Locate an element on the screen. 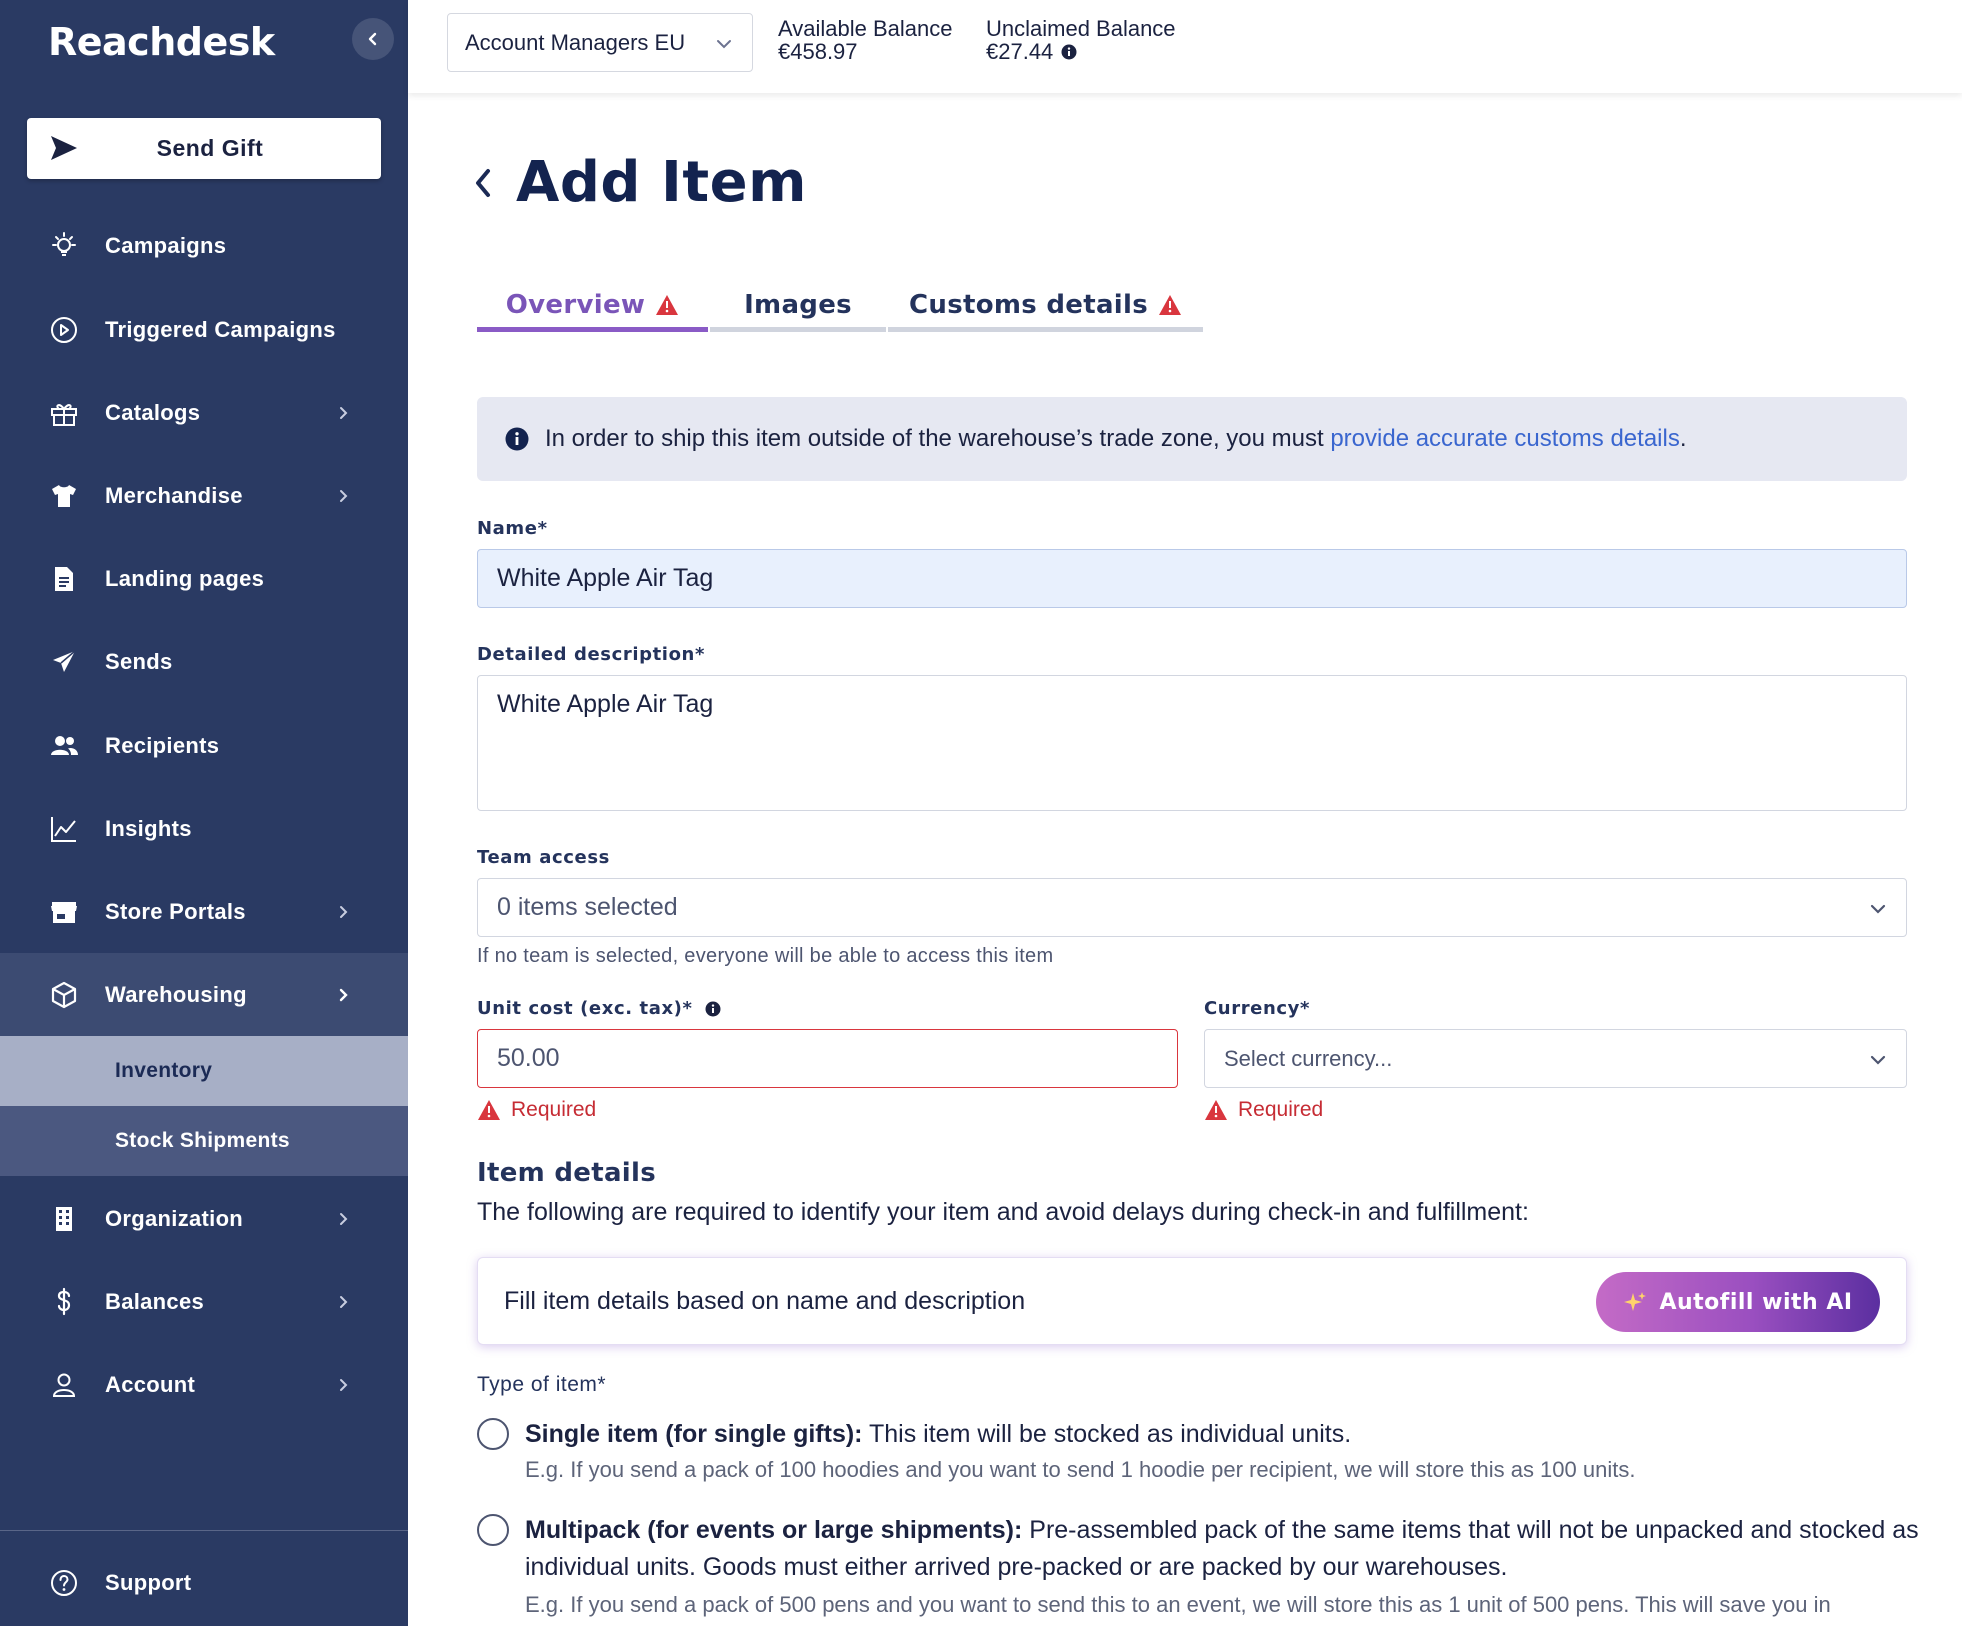 The height and width of the screenshot is (1626, 1962). back-chevron-icon is located at coordinates (483, 183).